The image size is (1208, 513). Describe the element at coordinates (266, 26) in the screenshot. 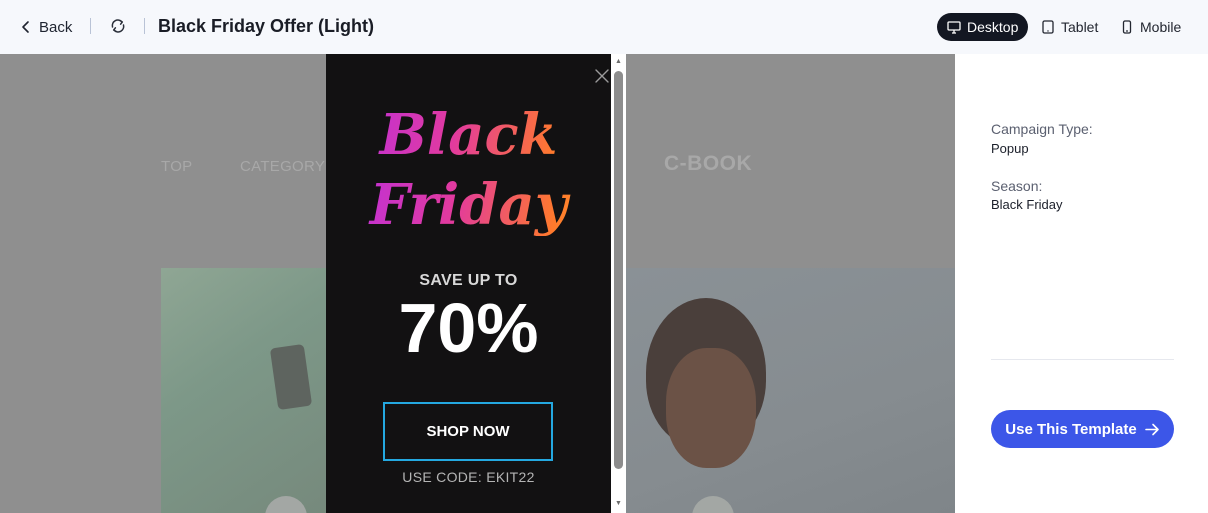

I see `page-title: Black Friday Offer (Light)` at that location.